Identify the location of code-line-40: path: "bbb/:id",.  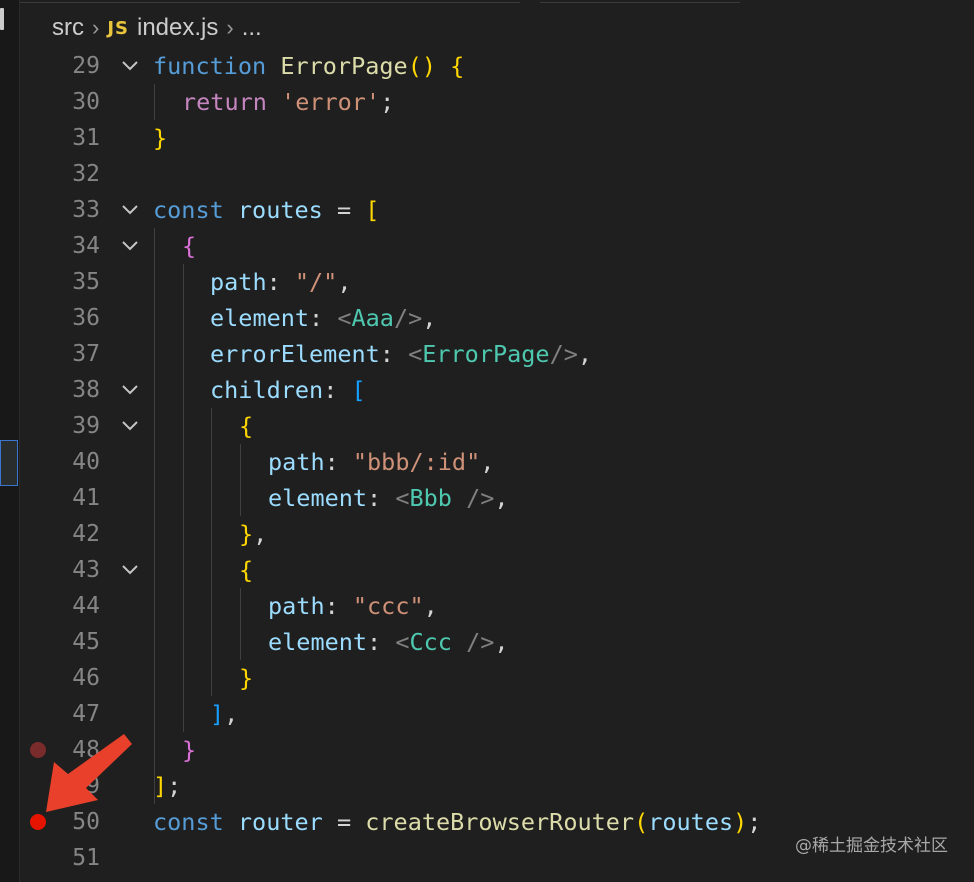
(381, 462).